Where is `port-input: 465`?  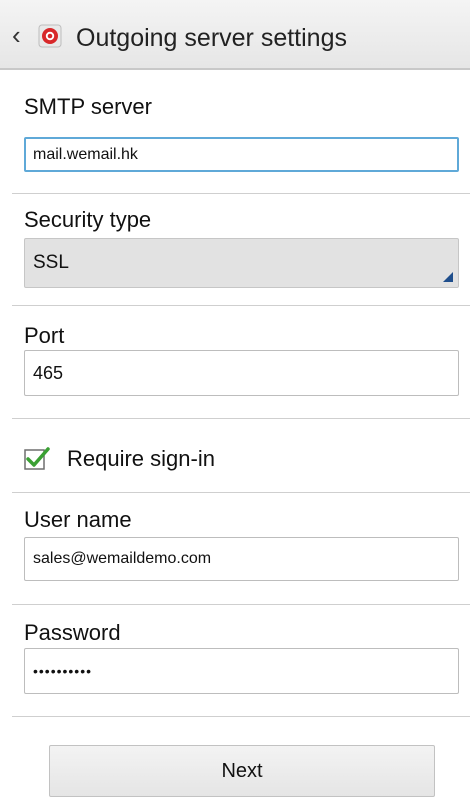 port-input: 465 is located at coordinates (241, 373).